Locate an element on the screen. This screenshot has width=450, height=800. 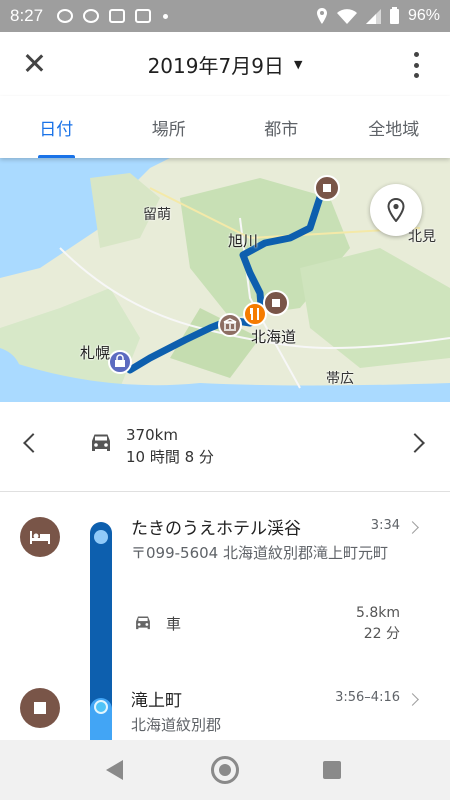
tab-places: 場所 is located at coordinates (169, 127).